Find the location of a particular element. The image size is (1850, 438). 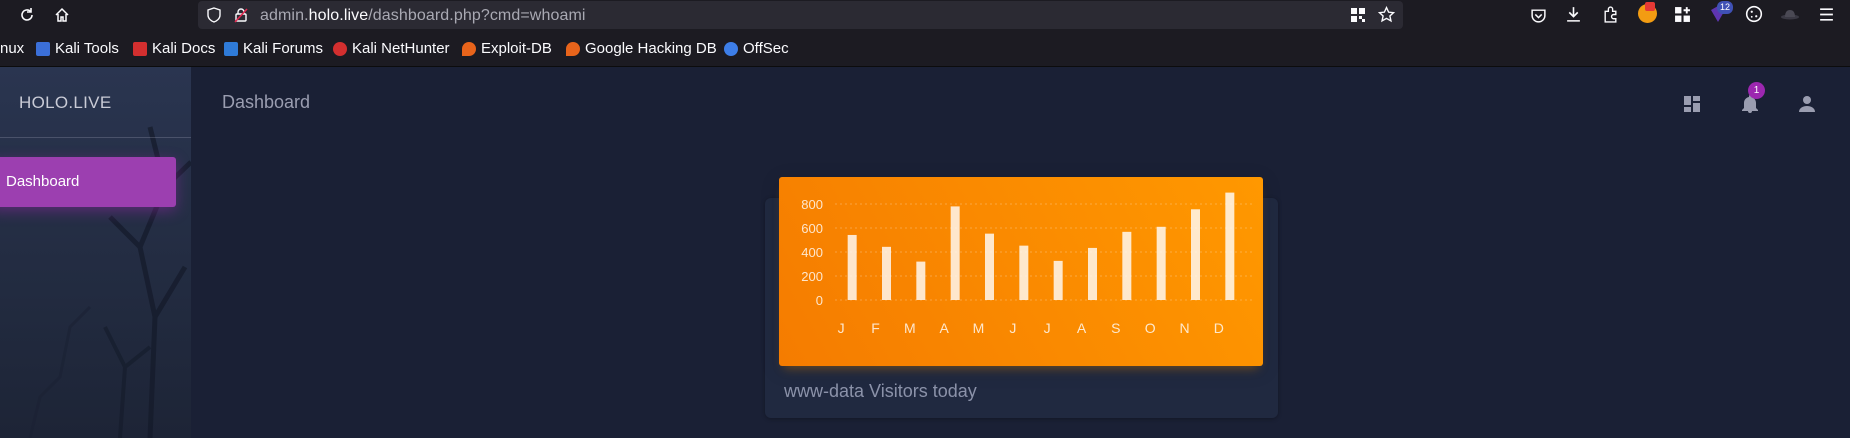

shield-icon is located at coordinates (214, 15).